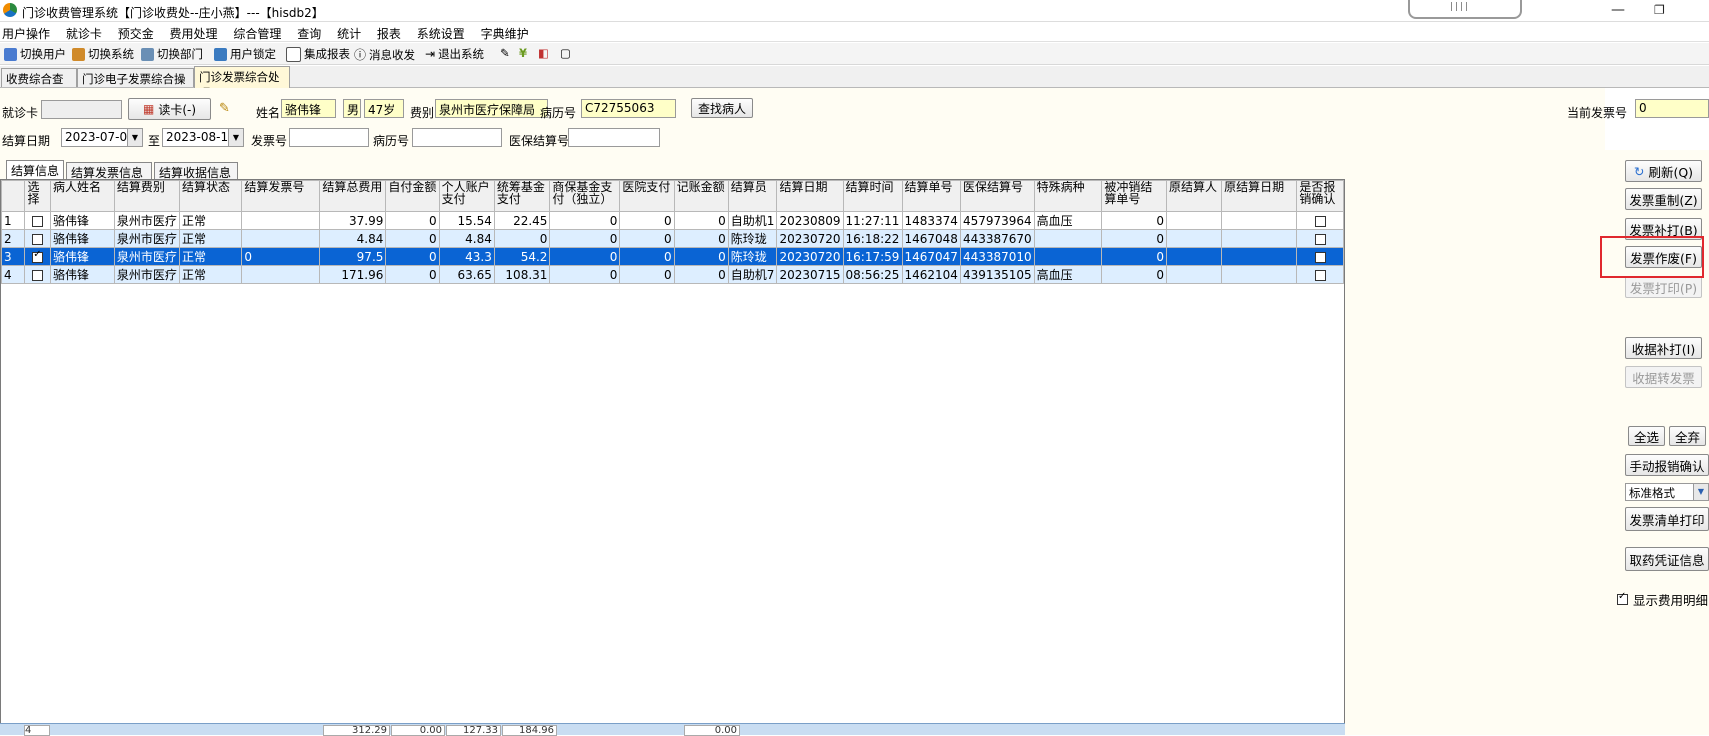 This screenshot has width=1709, height=736. Describe the element at coordinates (1663, 199) in the screenshot. I see `reprint-invoice-button: 发票重制(Z)` at that location.